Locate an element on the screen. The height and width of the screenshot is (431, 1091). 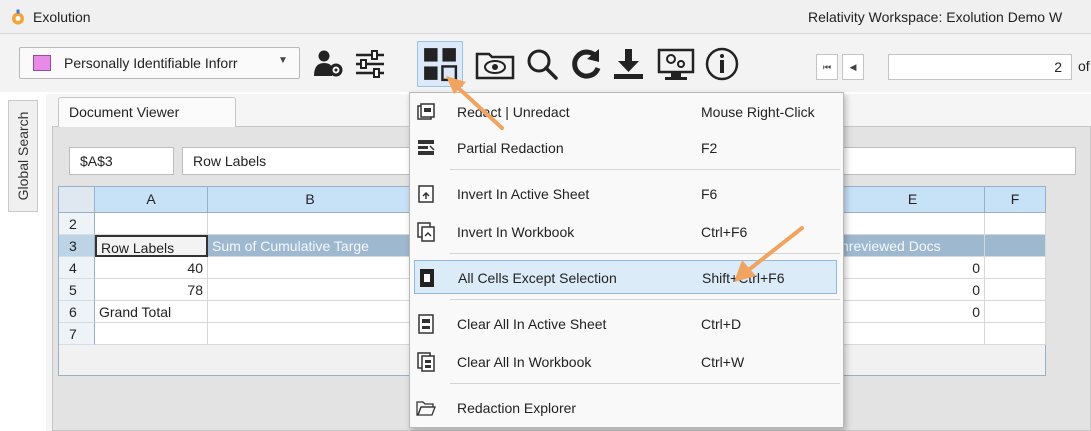
cell-b3: Sum of Cumulative Targe is located at coordinates (310, 246).